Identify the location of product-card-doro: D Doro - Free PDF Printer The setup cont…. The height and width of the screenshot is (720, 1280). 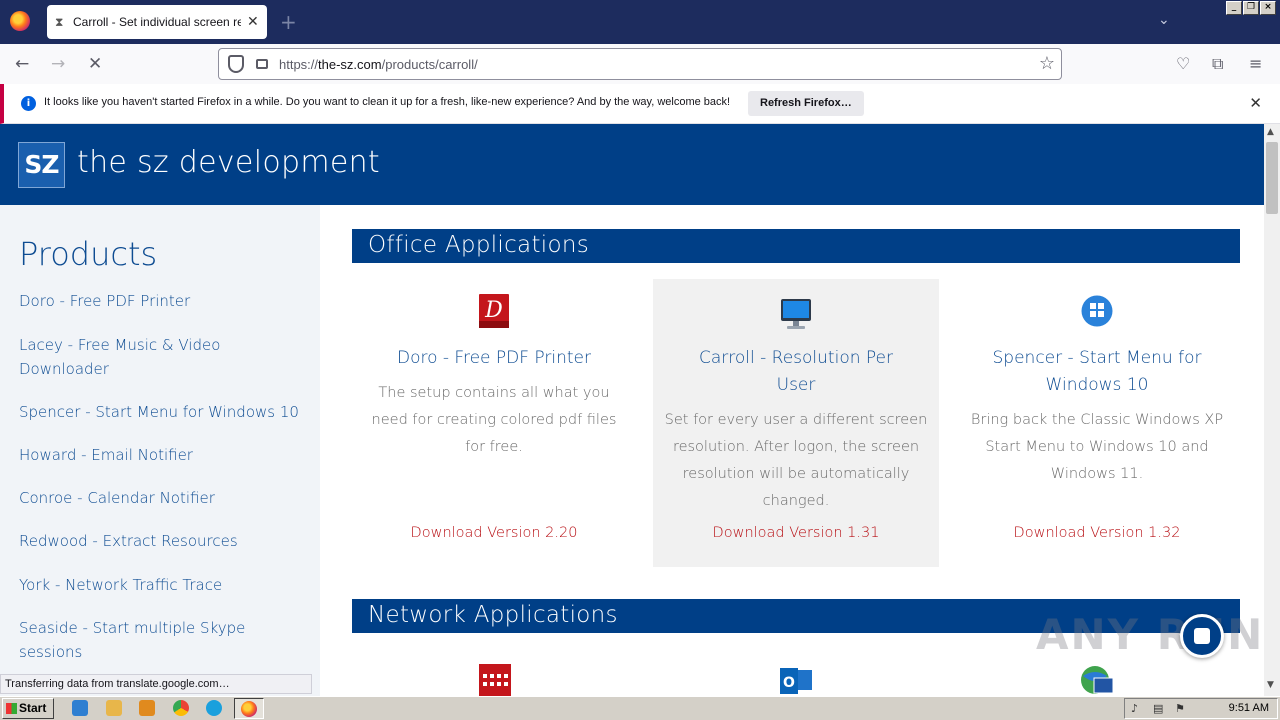
(494, 423).